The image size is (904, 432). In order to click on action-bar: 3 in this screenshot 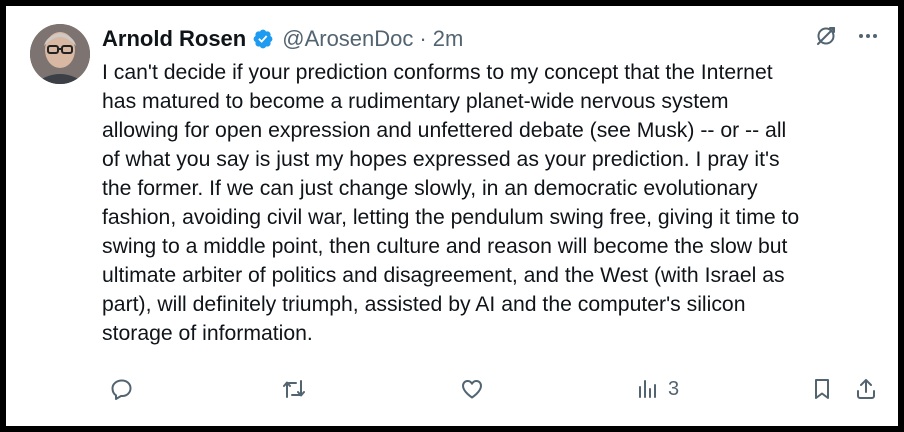, I will do `click(492, 389)`.